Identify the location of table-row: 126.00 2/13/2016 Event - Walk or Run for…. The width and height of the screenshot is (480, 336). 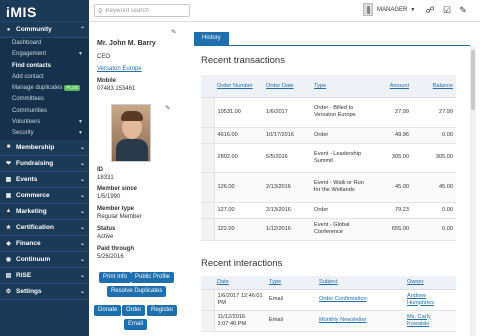
(328, 187).